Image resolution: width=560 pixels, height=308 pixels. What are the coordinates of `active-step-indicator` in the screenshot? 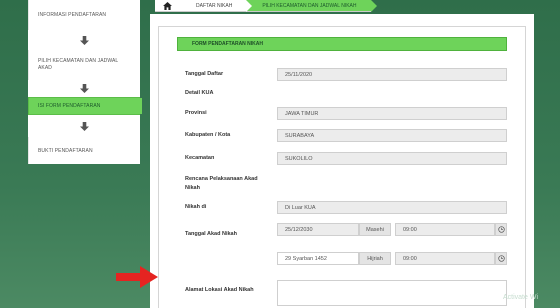 It's located at (140, 106).